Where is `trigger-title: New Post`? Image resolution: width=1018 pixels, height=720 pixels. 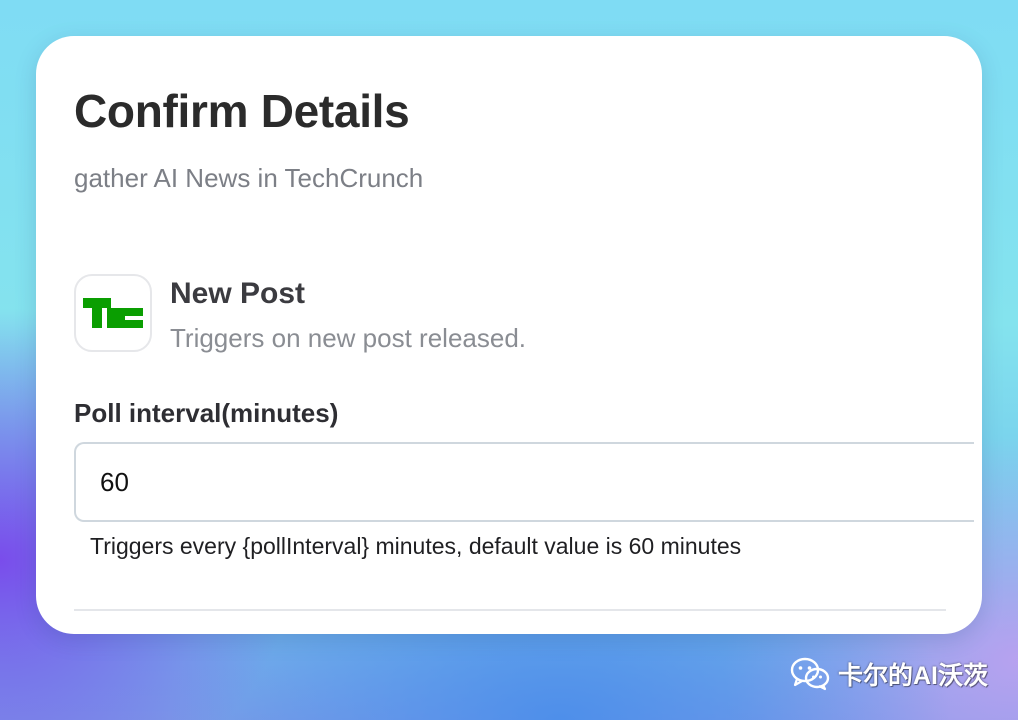 trigger-title: New Post is located at coordinates (238, 293).